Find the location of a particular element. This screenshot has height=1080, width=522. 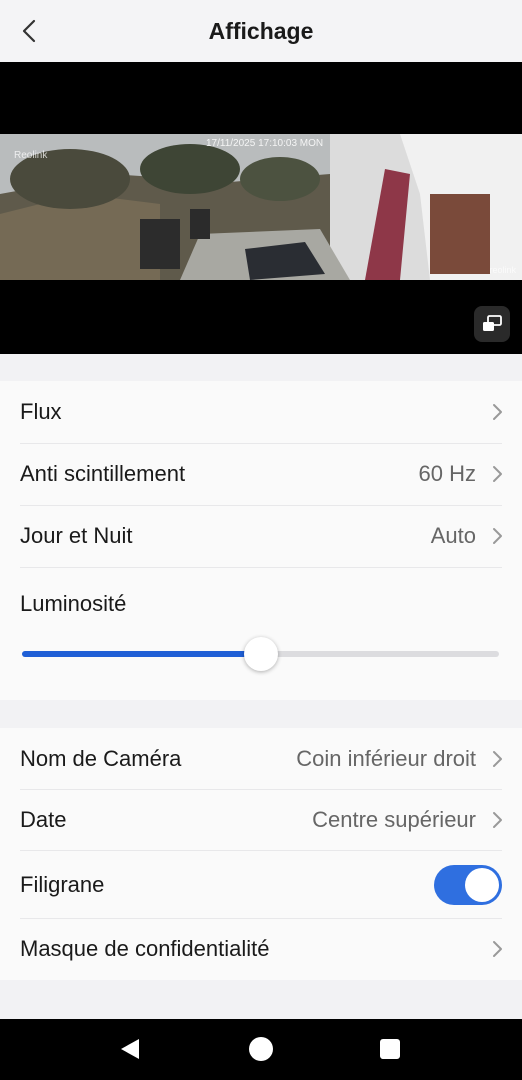

page-title: Affichage is located at coordinates (261, 30).